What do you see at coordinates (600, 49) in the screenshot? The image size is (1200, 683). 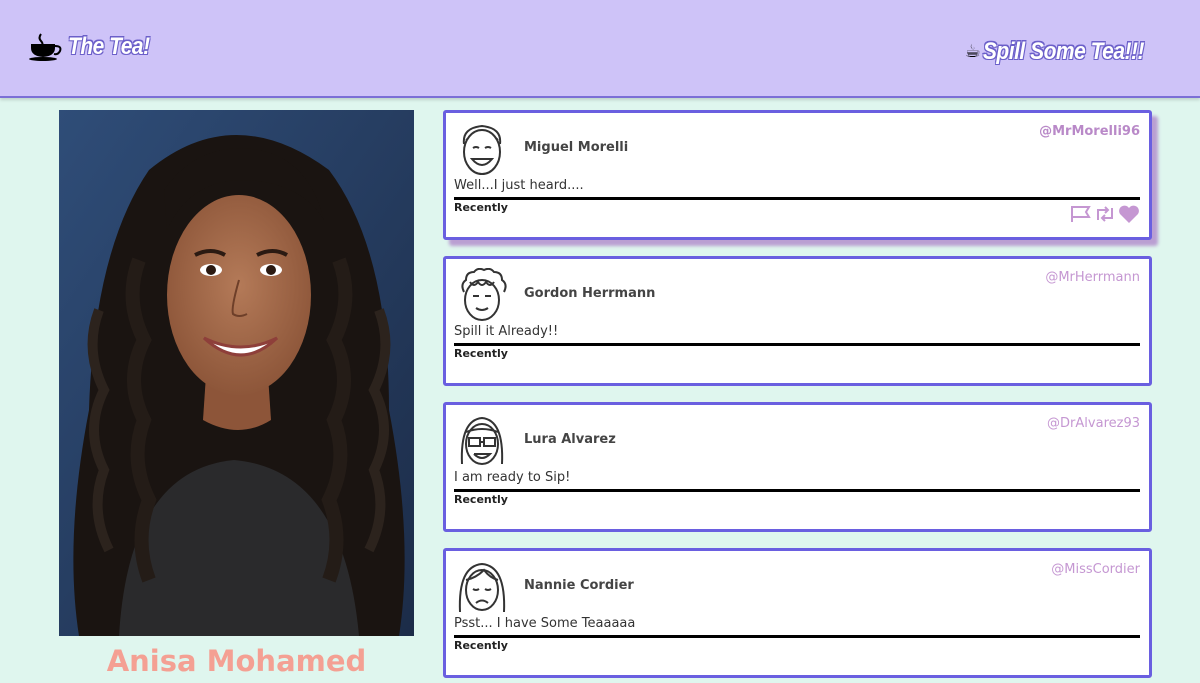 I see `top-navbar: The Tea! ☕ Spill Some Tea!!!` at bounding box center [600, 49].